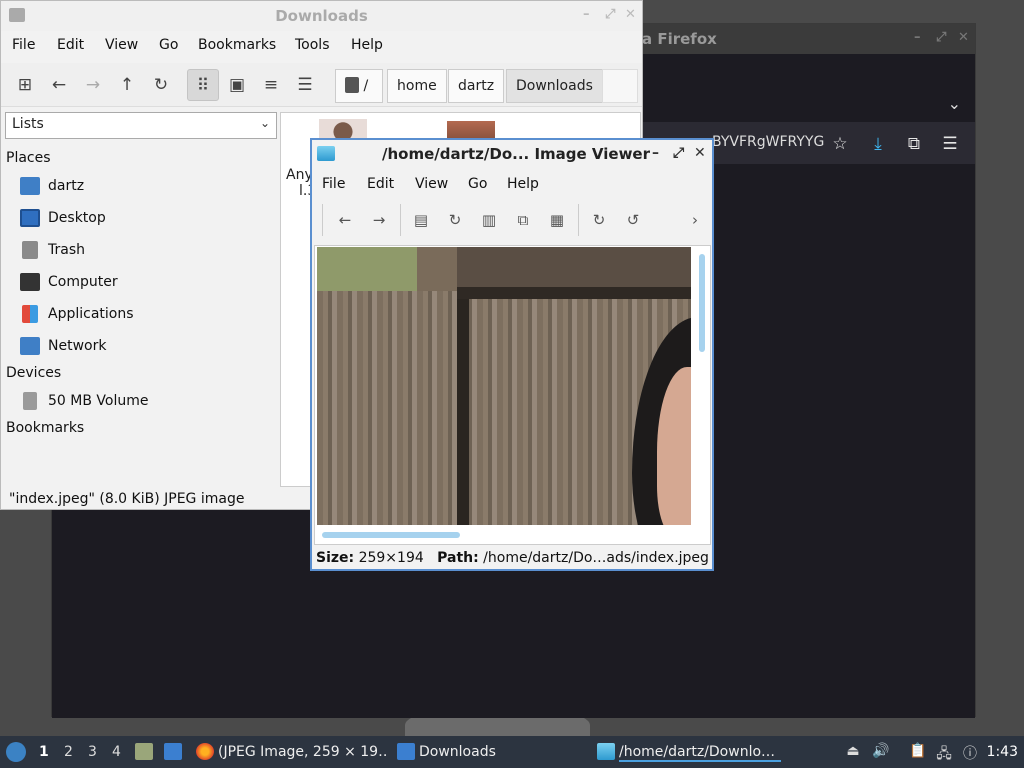  Describe the element at coordinates (30, 401) in the screenshot. I see `drive-icon` at that location.